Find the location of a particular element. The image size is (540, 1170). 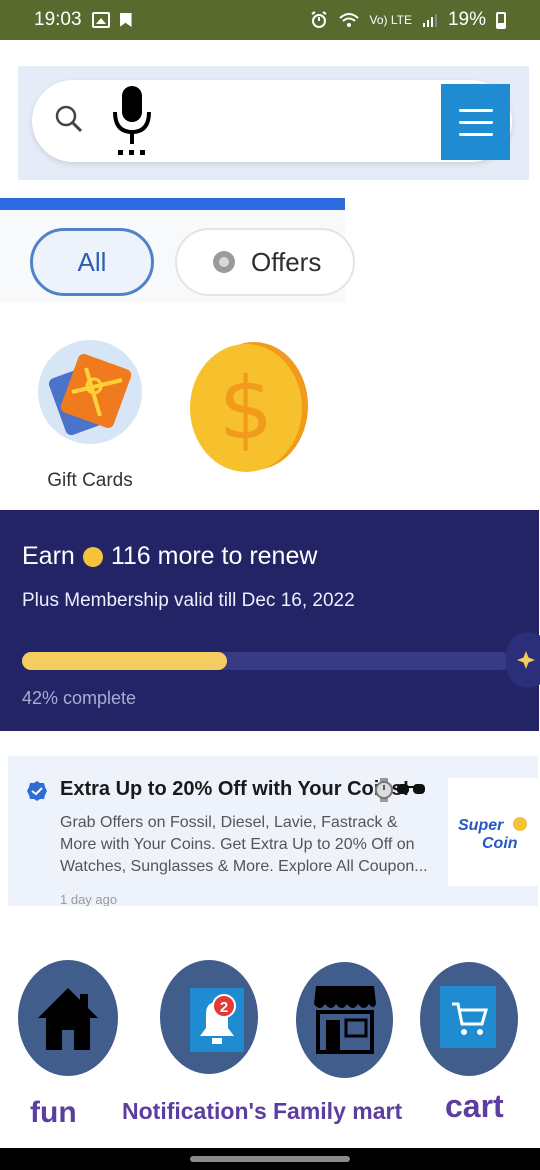

supercoin-logo-icon: Super Coin is located at coordinates (492, 834).